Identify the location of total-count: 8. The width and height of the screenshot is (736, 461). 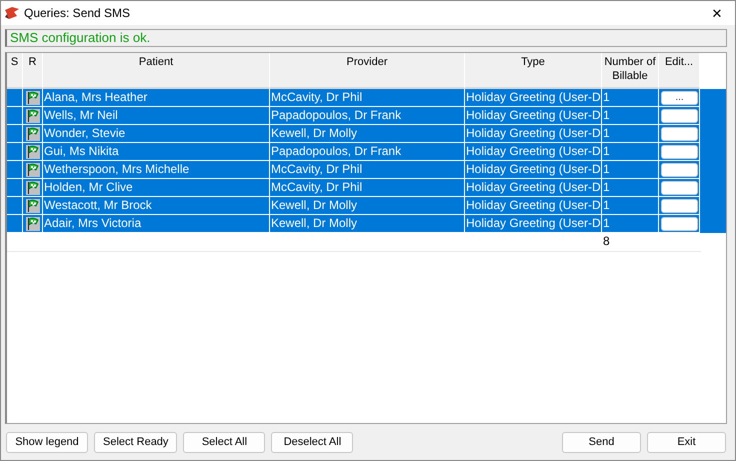
(606, 241).